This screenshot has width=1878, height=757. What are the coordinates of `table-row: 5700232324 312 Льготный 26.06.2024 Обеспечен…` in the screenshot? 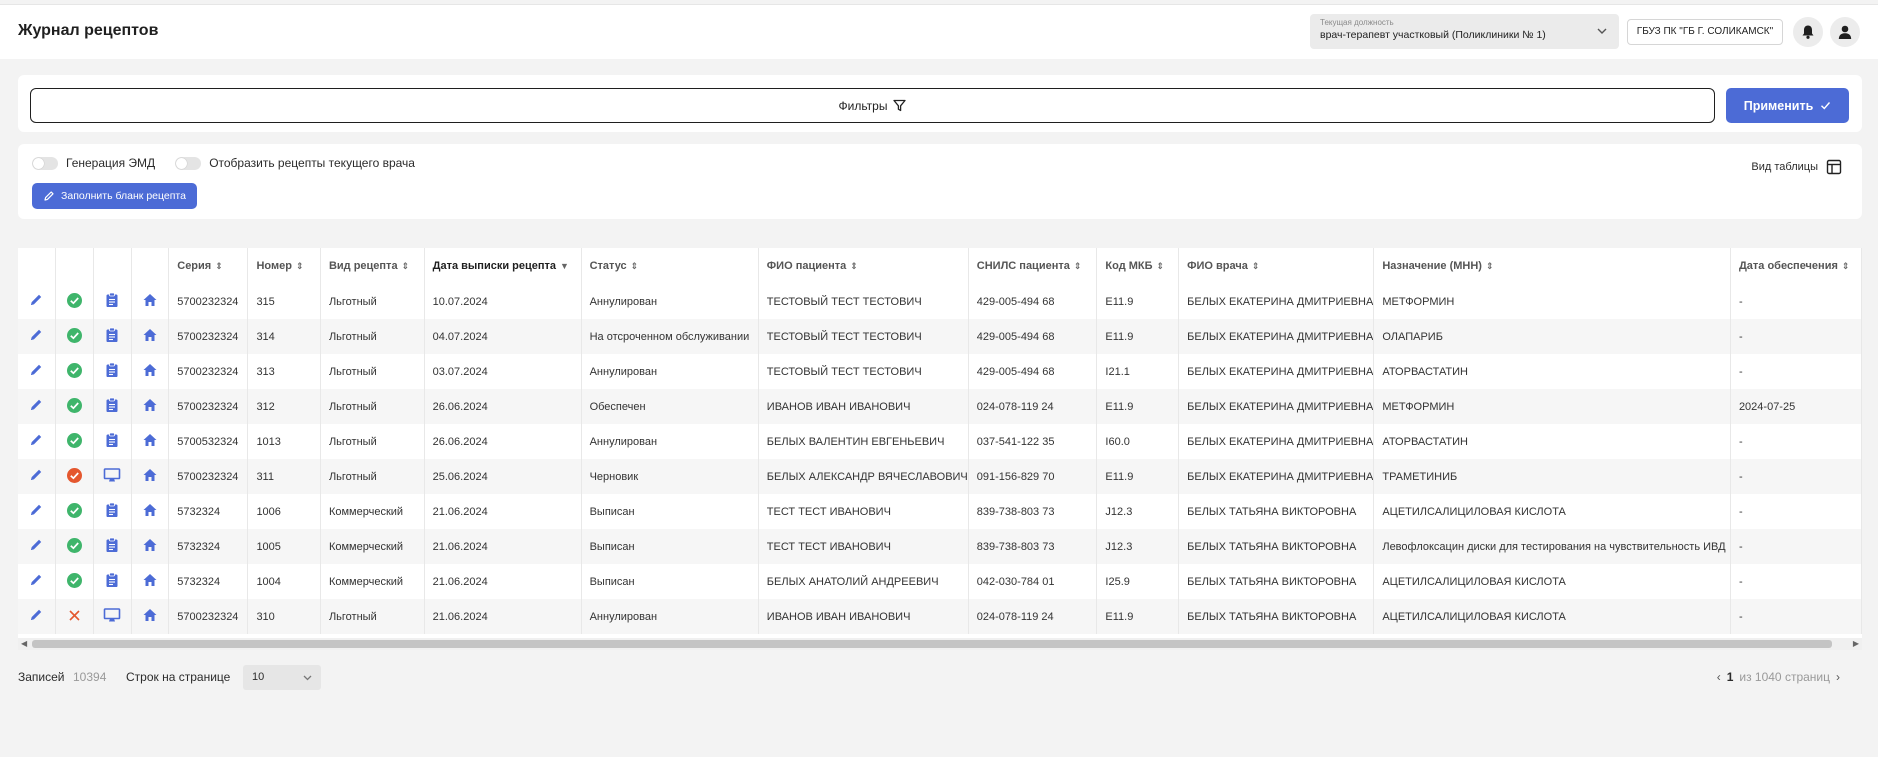 It's located at (940, 406).